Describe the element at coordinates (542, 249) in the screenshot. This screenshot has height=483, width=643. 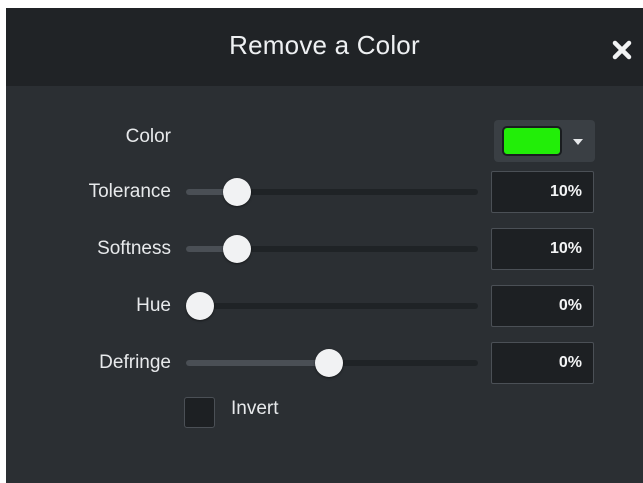
I see `softness-value-field: 10%` at that location.